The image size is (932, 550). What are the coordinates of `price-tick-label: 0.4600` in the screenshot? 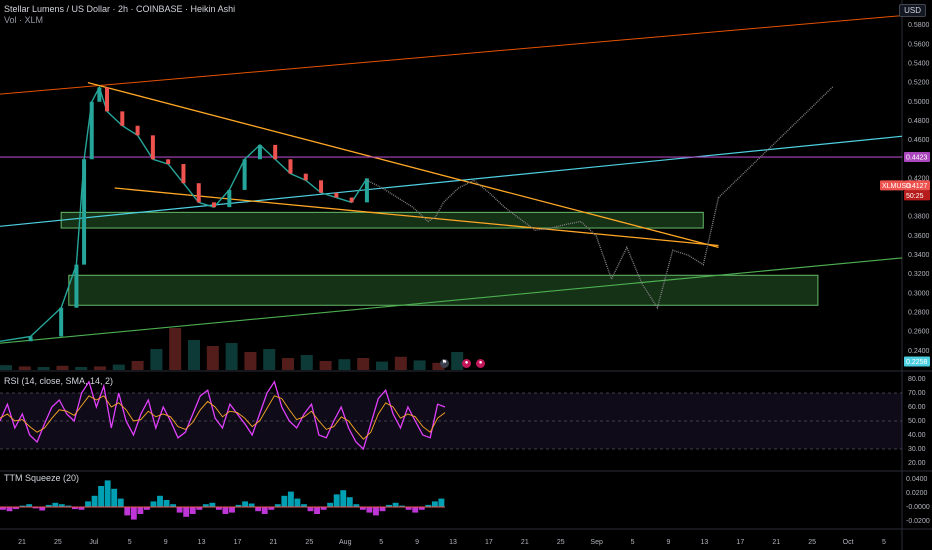 It's located at (919, 140).